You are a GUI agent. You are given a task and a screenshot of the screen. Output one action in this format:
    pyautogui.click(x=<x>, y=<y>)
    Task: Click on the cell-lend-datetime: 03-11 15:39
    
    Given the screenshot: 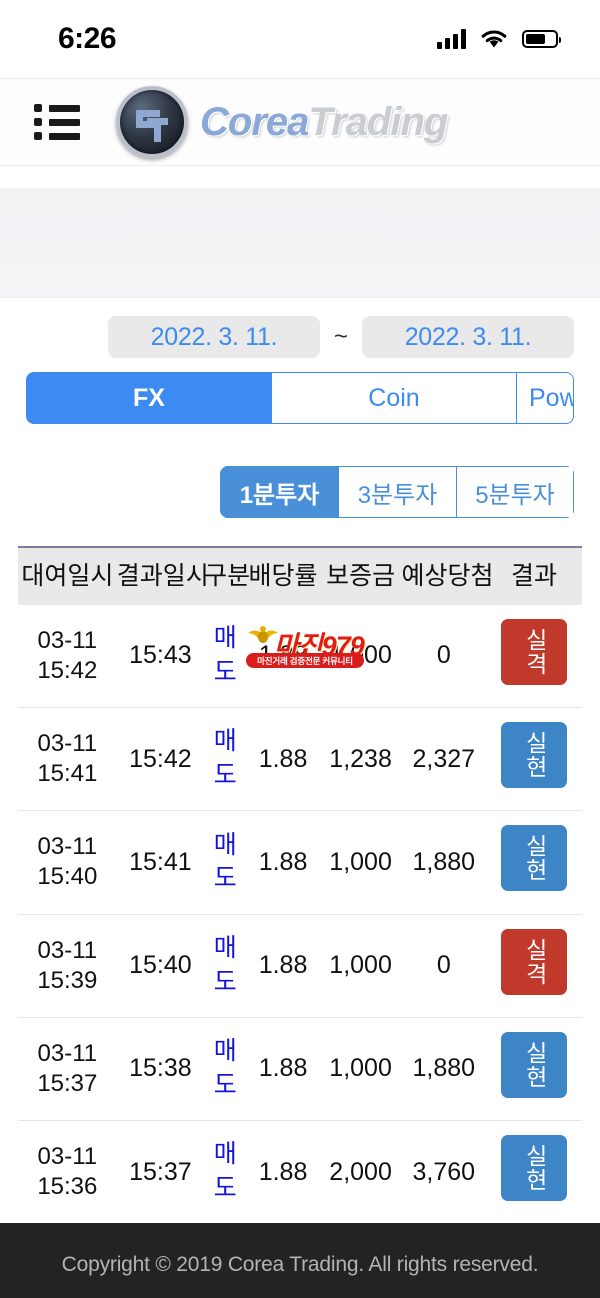 What is the action you would take?
    pyautogui.click(x=67, y=966)
    